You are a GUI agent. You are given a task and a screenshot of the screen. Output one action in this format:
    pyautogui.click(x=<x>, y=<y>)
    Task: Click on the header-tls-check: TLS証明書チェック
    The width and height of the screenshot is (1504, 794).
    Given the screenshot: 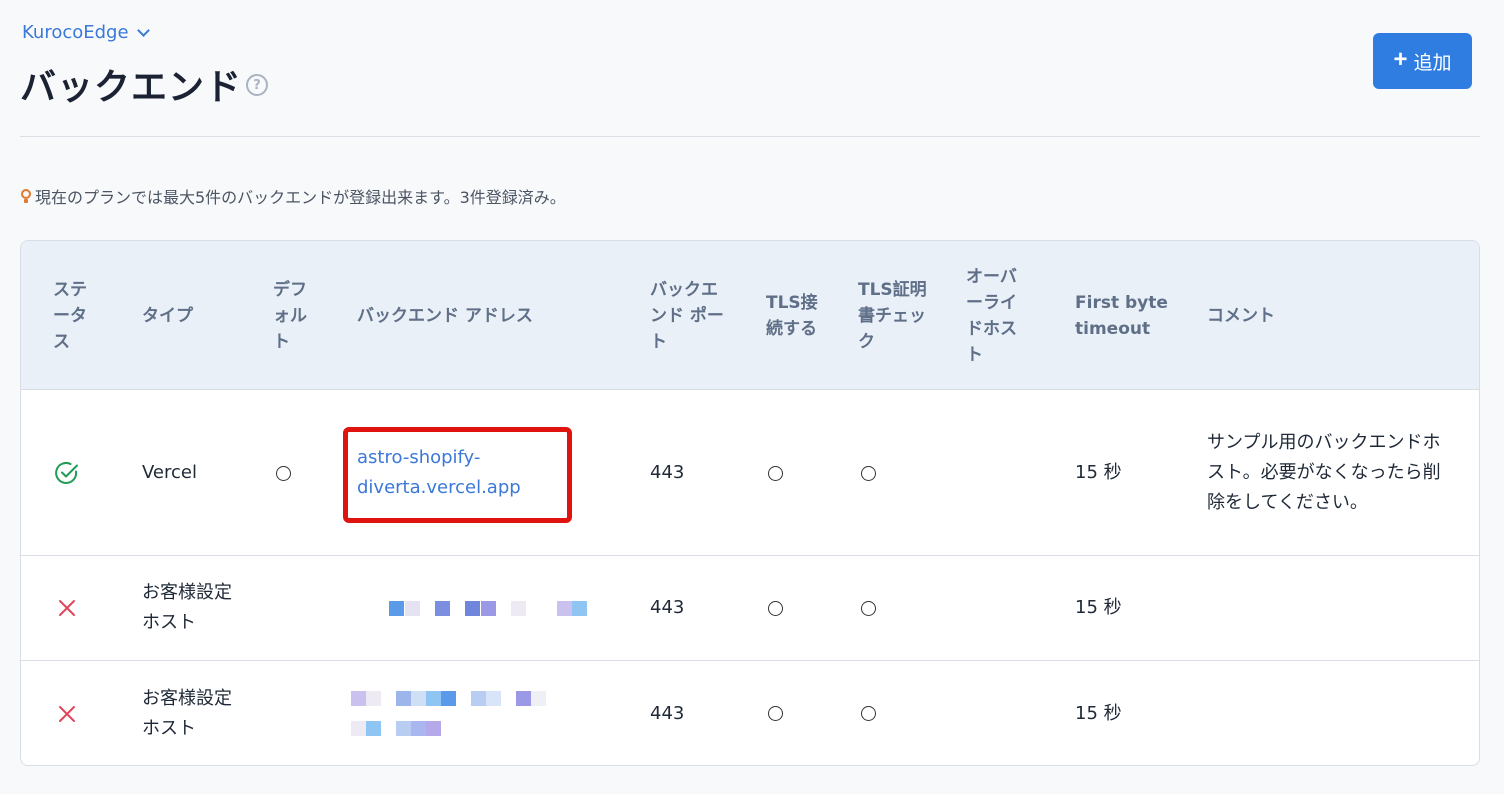 What is the action you would take?
    pyautogui.click(x=892, y=315)
    